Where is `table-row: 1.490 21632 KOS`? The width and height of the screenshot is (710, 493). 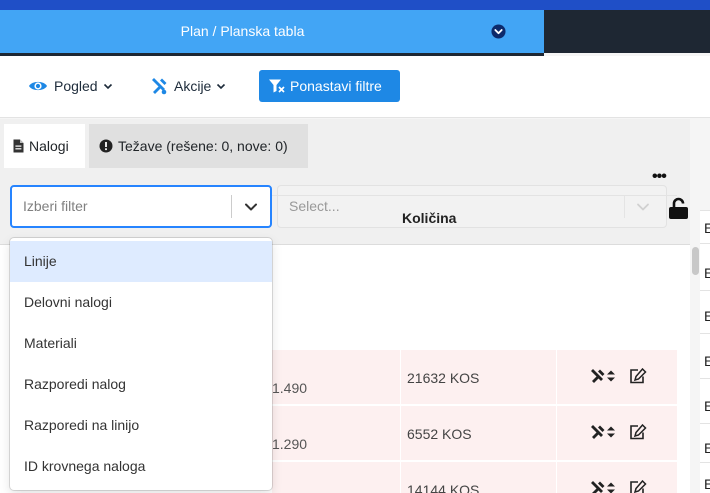
table-row: 1.490 21632 KOS is located at coordinates (474, 377).